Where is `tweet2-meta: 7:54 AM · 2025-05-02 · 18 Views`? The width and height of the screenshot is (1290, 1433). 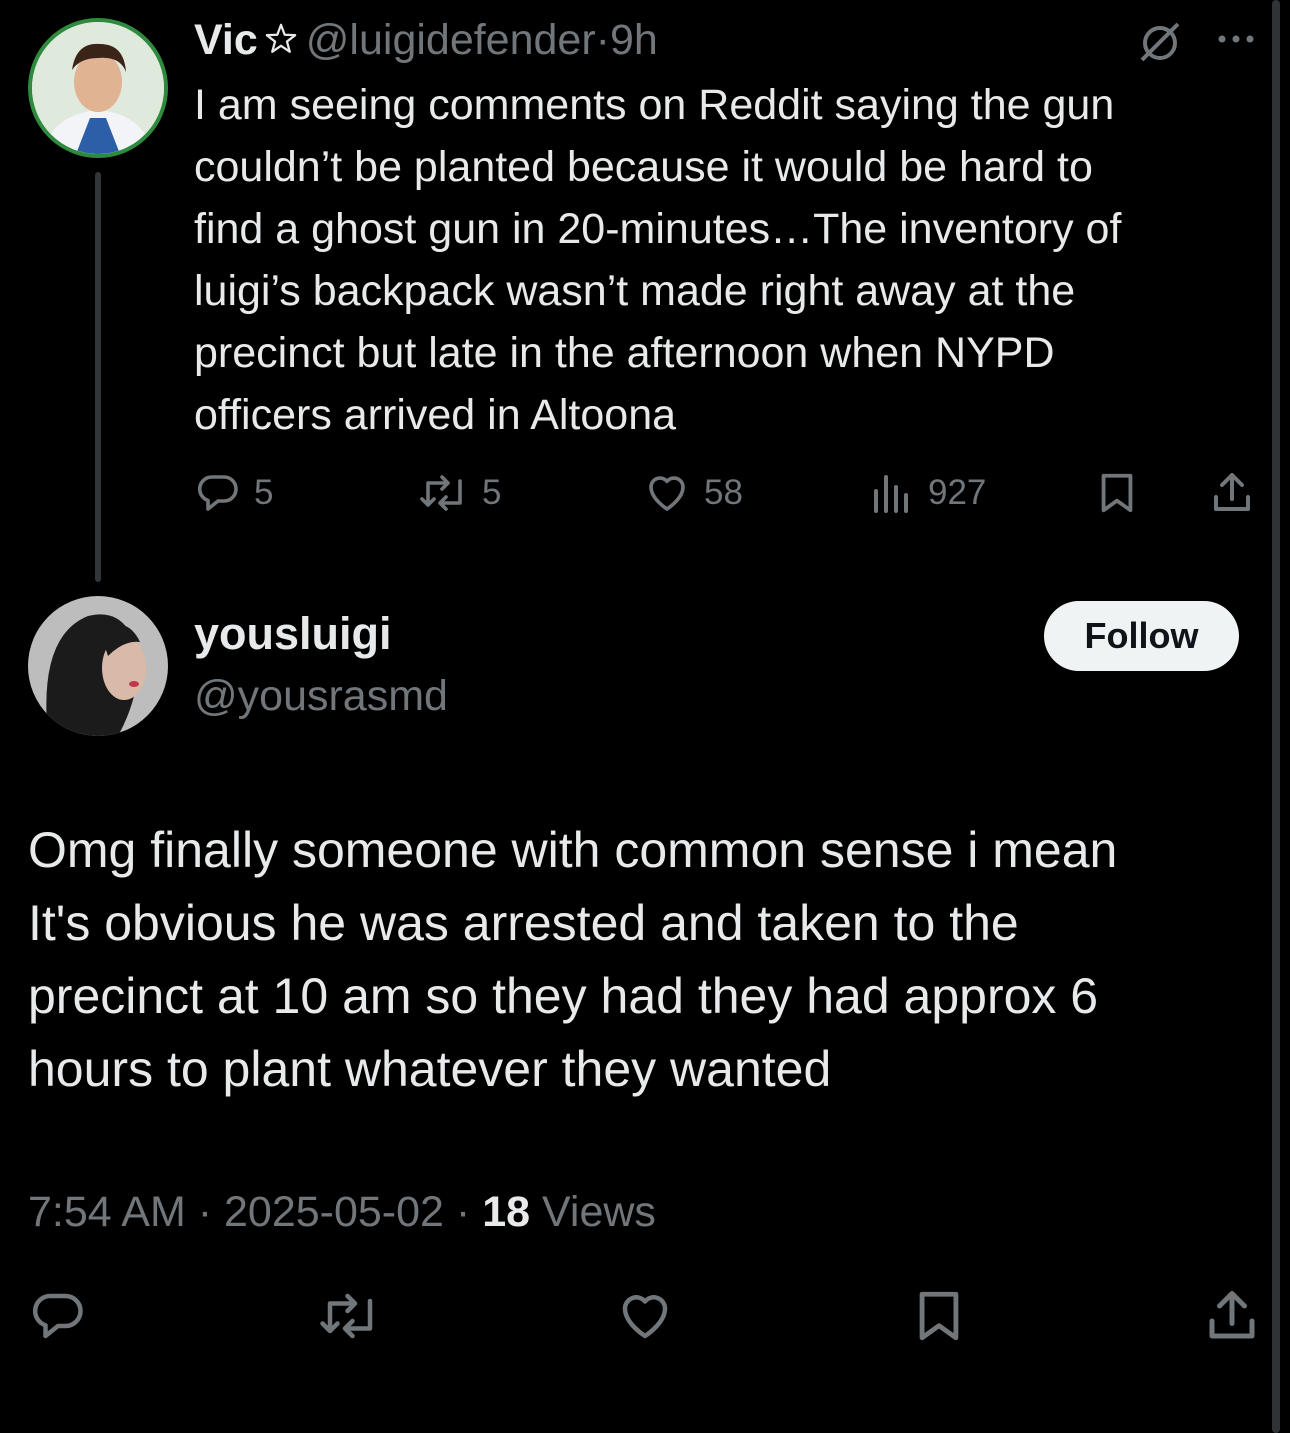 tweet2-meta: 7:54 AM · 2025-05-02 · 18 Views is located at coordinates (342, 1212).